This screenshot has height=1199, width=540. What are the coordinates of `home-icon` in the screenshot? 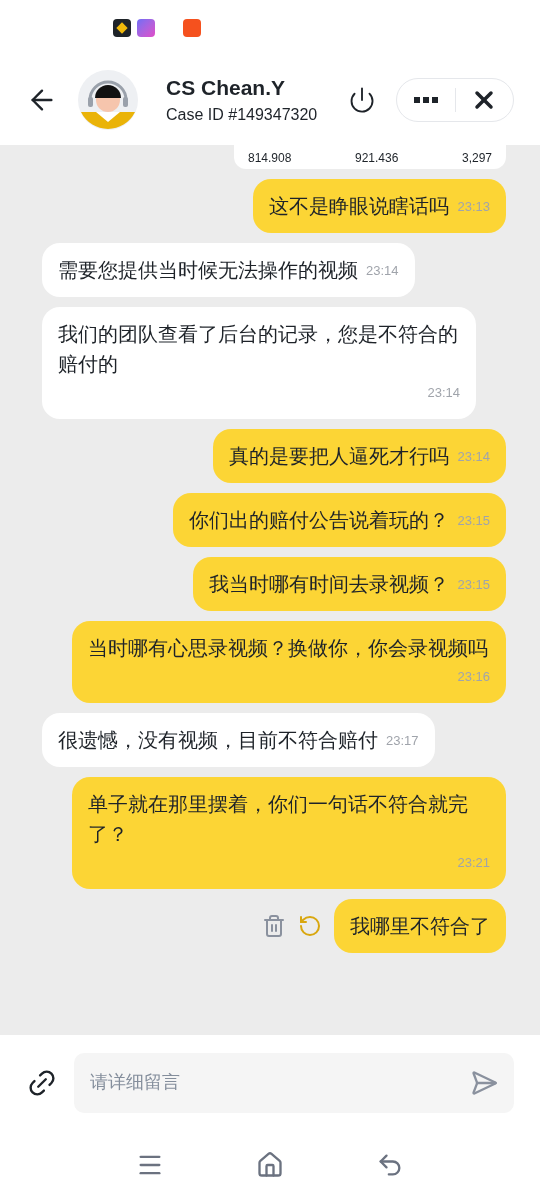 It's located at (270, 1164).